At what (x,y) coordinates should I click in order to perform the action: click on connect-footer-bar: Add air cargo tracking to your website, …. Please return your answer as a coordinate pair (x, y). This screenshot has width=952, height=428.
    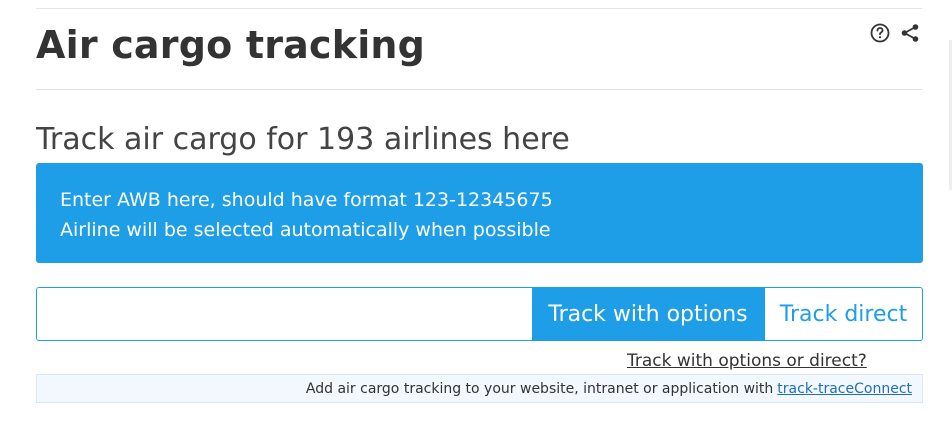
    Looking at the image, I should click on (479, 388).